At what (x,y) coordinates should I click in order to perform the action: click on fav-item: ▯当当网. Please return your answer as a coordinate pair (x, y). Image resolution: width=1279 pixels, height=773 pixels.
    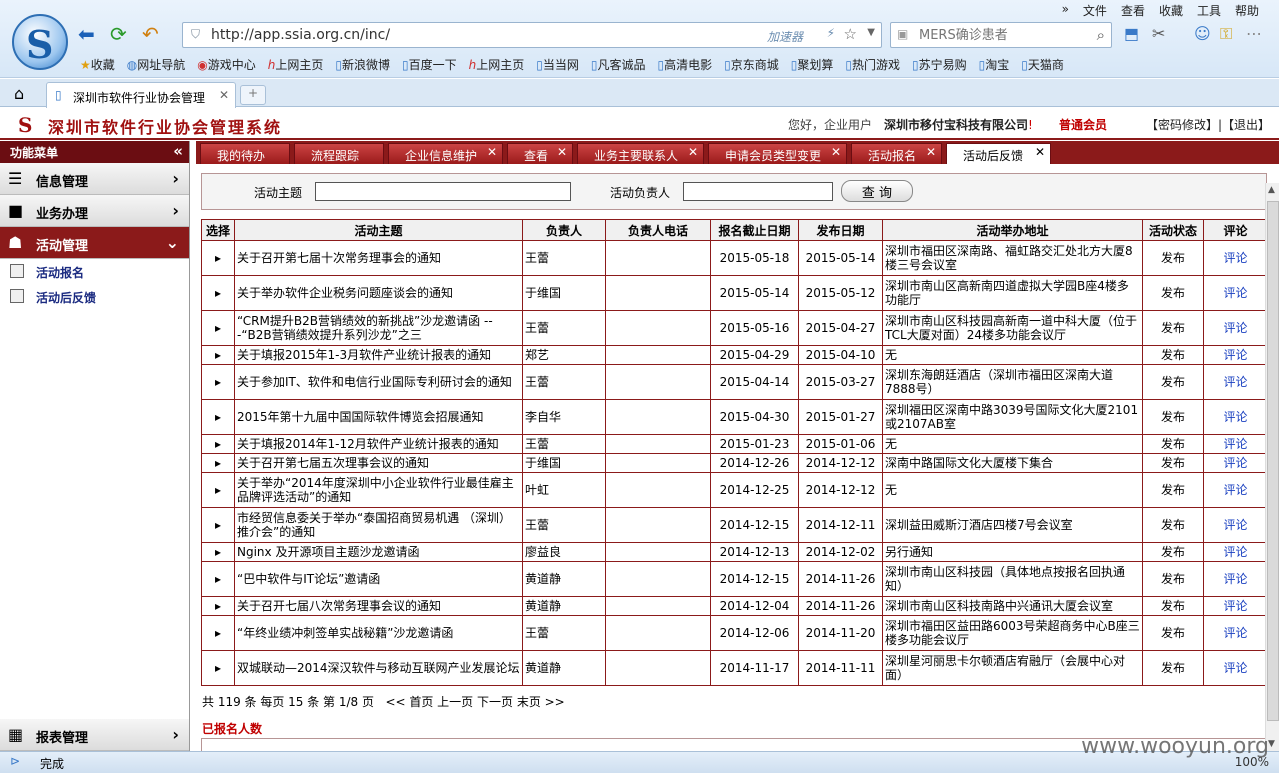
    Looking at the image, I should click on (557, 64).